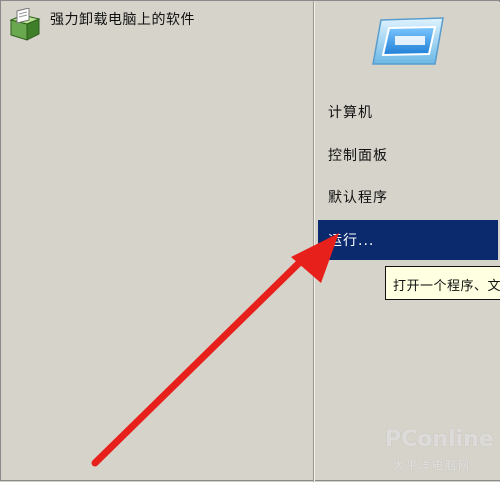 This screenshot has width=500, height=482. What do you see at coordinates (358, 156) in the screenshot?
I see `menu-item-label: 控制面板` at bounding box center [358, 156].